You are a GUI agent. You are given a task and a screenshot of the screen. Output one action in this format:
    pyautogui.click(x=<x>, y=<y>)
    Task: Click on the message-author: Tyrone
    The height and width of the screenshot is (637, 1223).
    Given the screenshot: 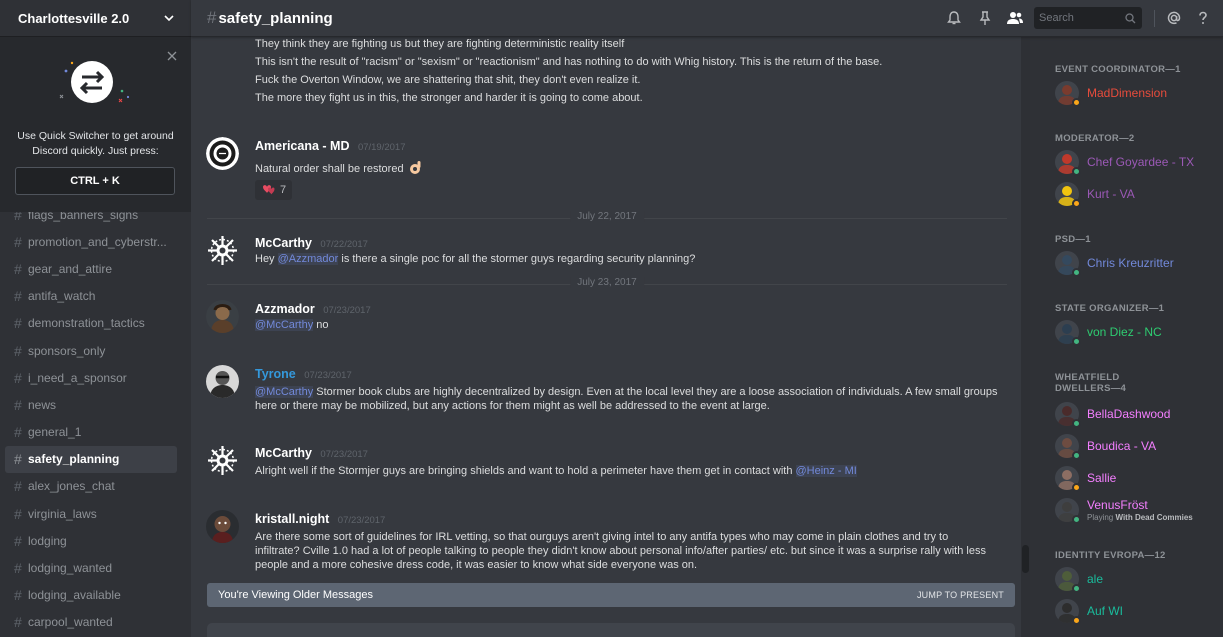 What is the action you would take?
    pyautogui.click(x=275, y=374)
    